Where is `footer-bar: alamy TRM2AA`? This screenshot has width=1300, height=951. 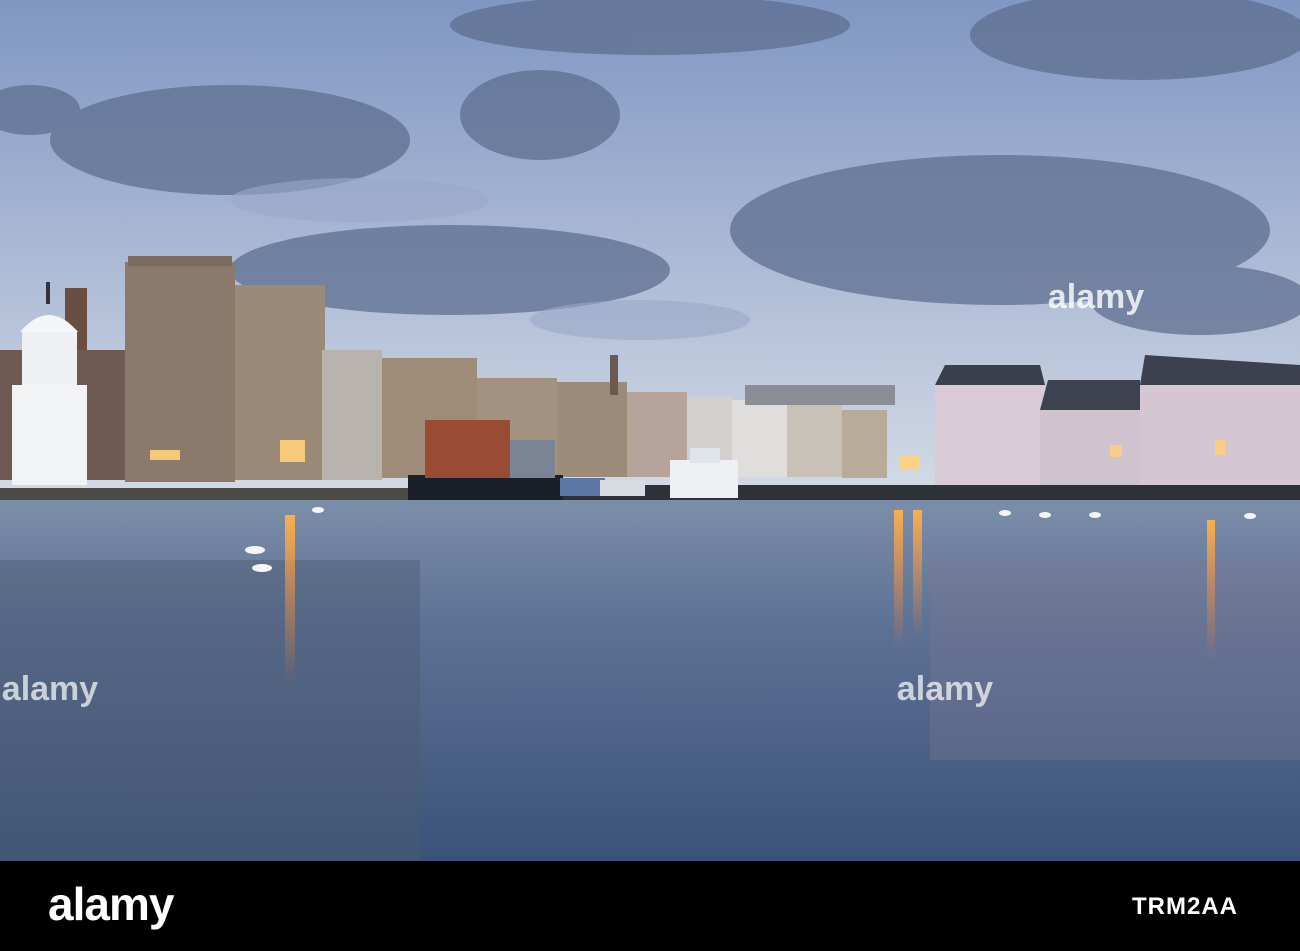 footer-bar: alamy TRM2AA is located at coordinates (650, 906).